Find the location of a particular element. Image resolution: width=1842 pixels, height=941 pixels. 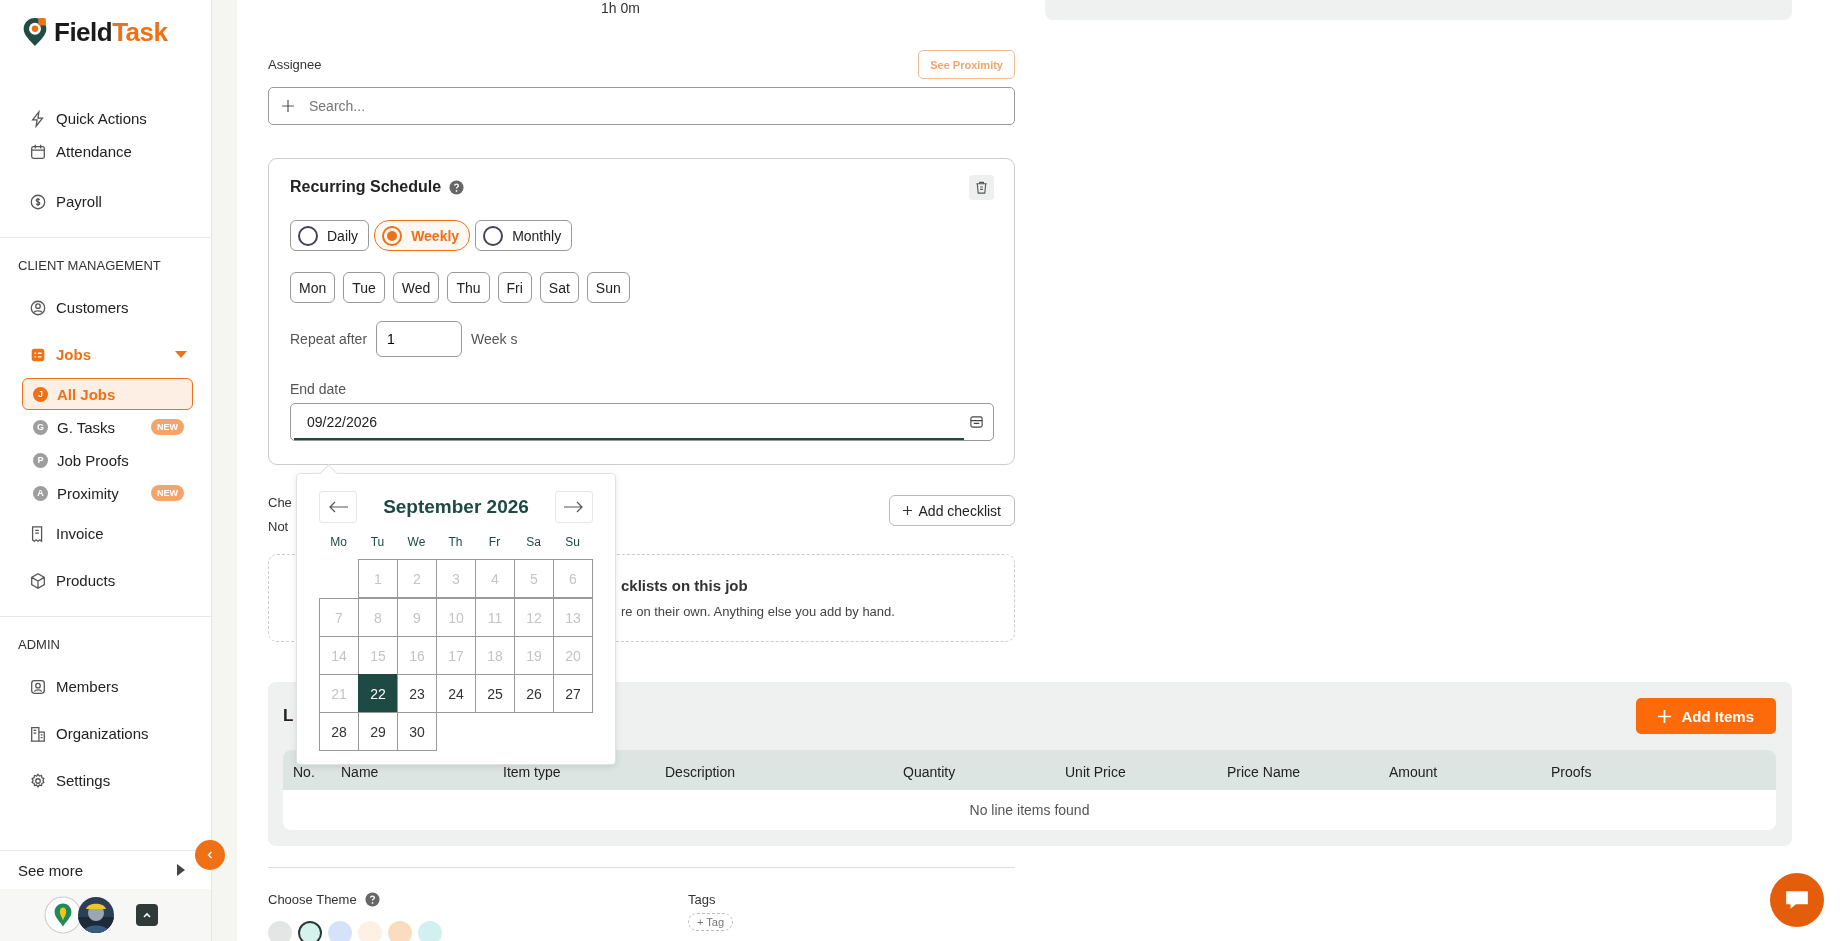

weekday-button: Fri is located at coordinates (514, 287).